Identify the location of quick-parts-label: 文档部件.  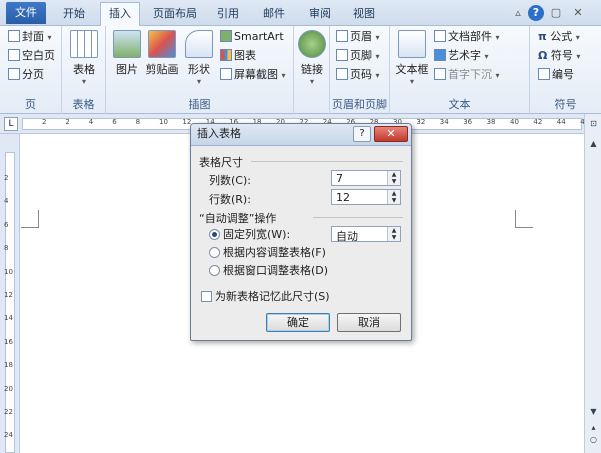
(470, 36).